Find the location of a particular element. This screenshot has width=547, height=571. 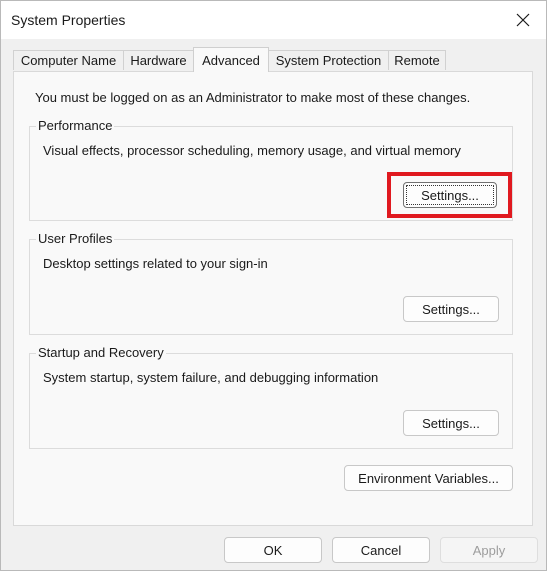

user-profiles-description: Desktop settings related to your sign-in is located at coordinates (155, 263).